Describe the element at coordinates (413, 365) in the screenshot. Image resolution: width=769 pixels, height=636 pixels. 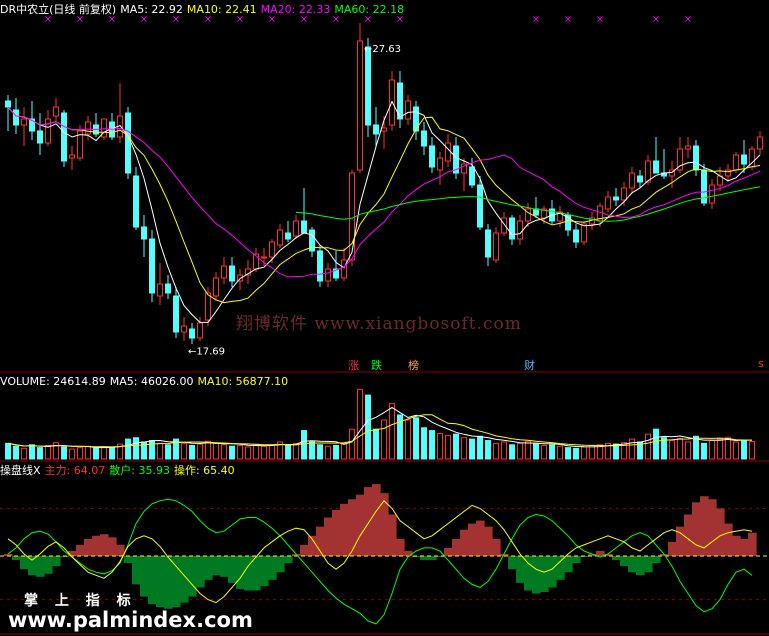
I see `tag-bang: 榜` at that location.